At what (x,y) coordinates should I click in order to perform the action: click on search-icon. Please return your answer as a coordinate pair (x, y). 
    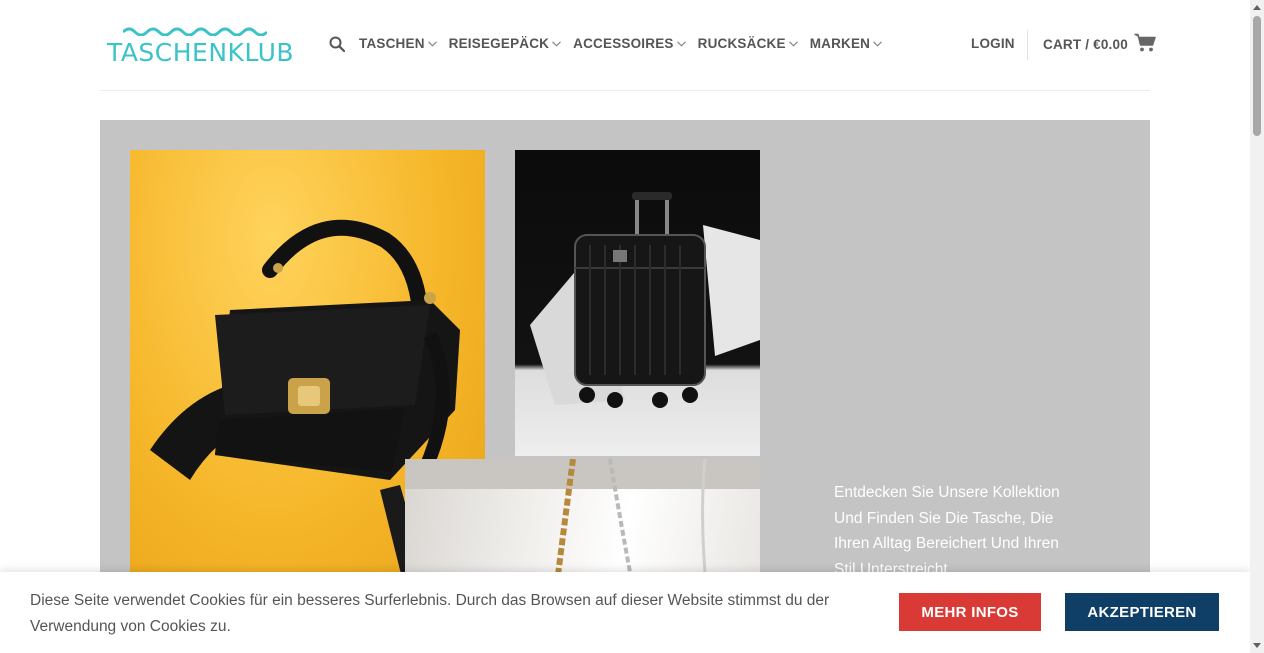
    Looking at the image, I should click on (337, 44).